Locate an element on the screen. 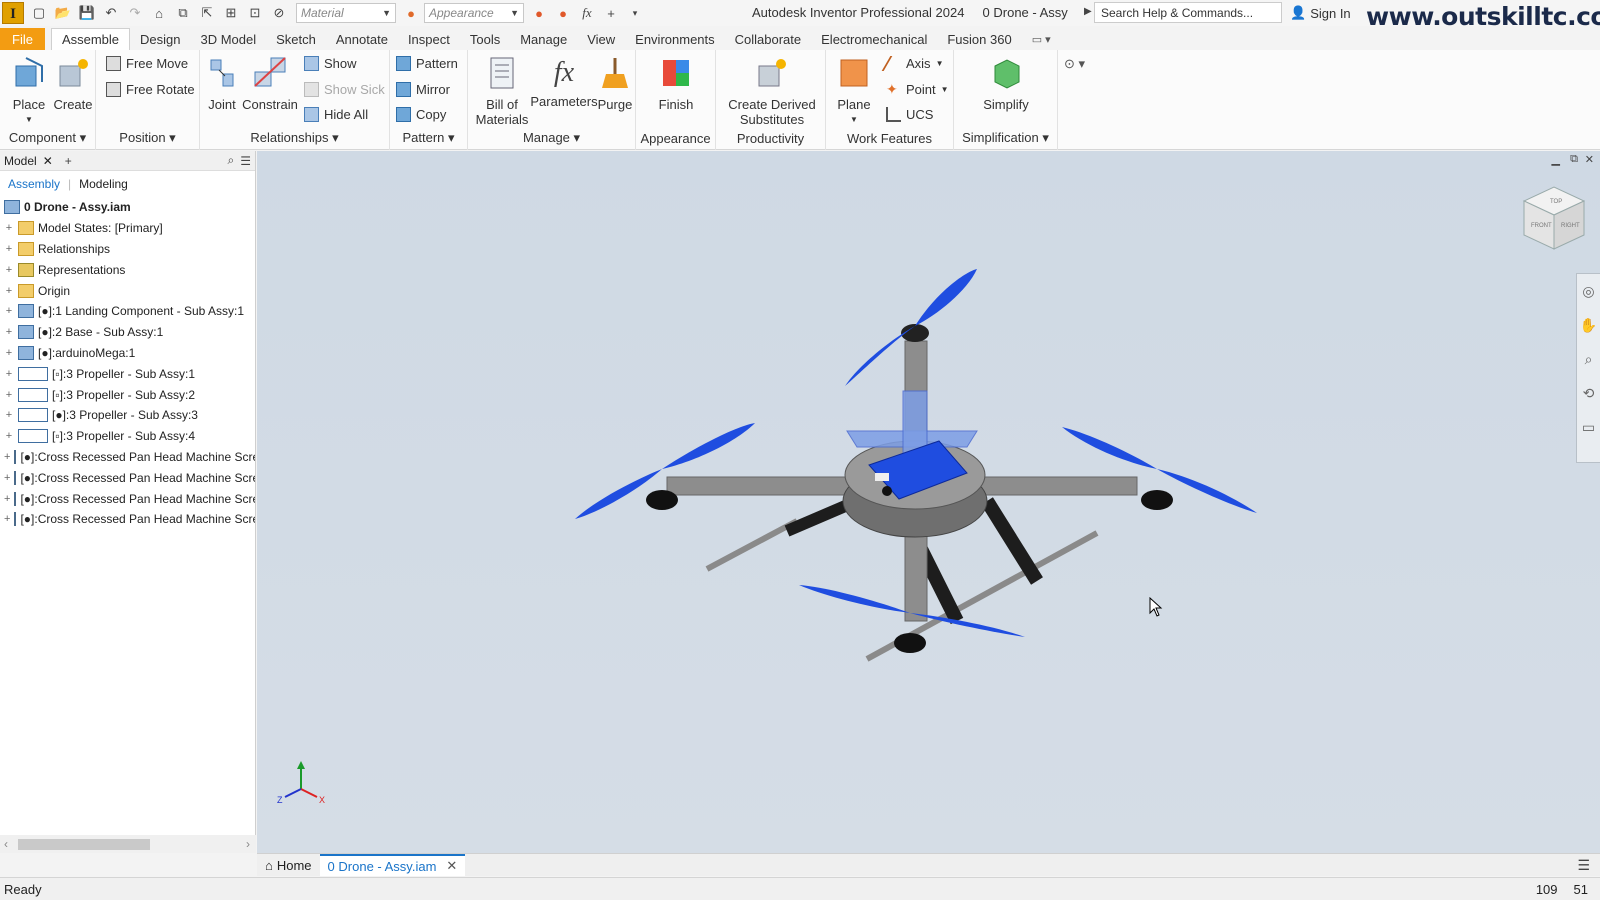 This screenshot has height=900, width=1600. look-at-icon: ▭ is located at coordinates (1588, 427).